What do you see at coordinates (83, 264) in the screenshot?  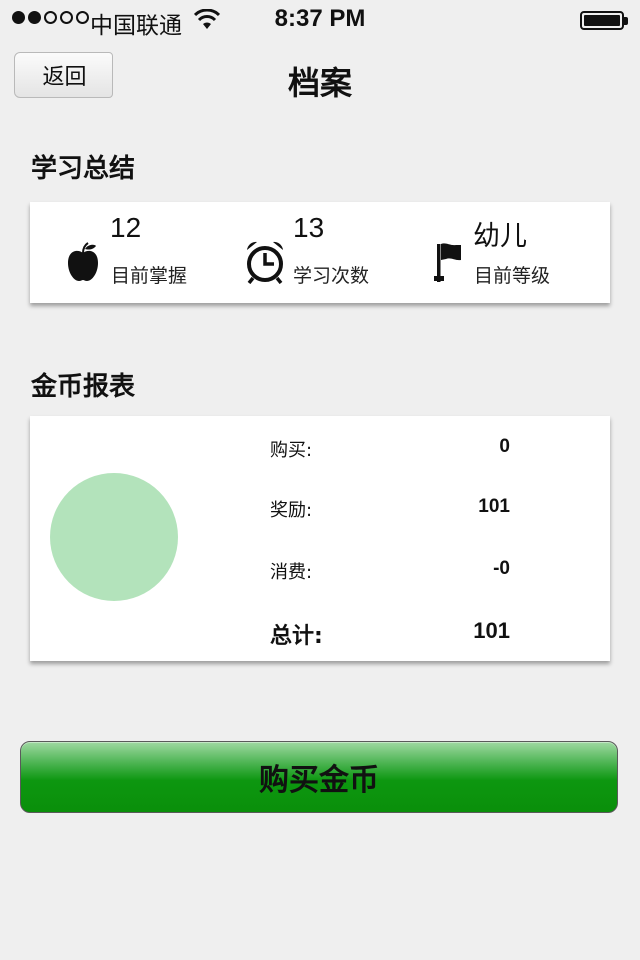 I see `apple-icon` at bounding box center [83, 264].